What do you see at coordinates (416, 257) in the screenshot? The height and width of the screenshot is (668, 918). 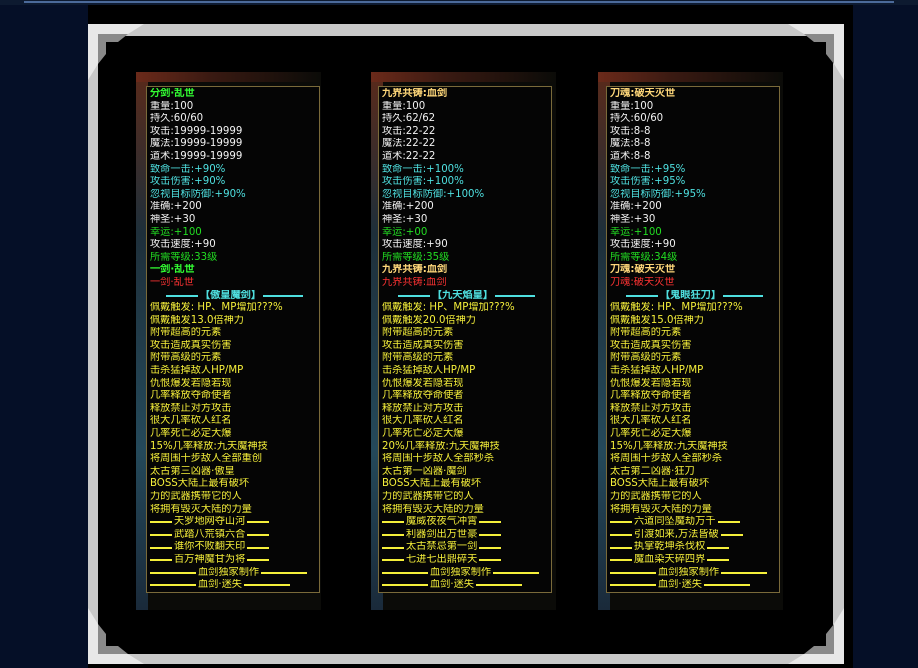 I see `item-required-level: 所需等级:35级` at bounding box center [416, 257].